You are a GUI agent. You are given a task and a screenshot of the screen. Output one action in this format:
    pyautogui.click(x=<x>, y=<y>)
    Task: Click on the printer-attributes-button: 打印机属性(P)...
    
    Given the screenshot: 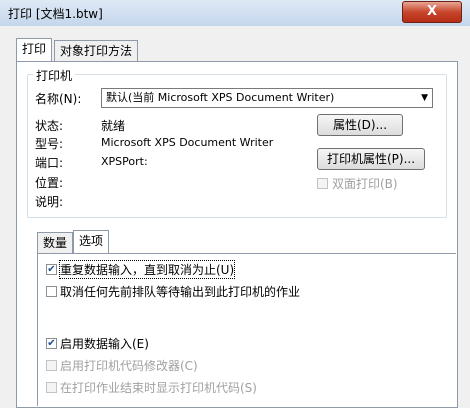 What is the action you would take?
    pyautogui.click(x=371, y=159)
    